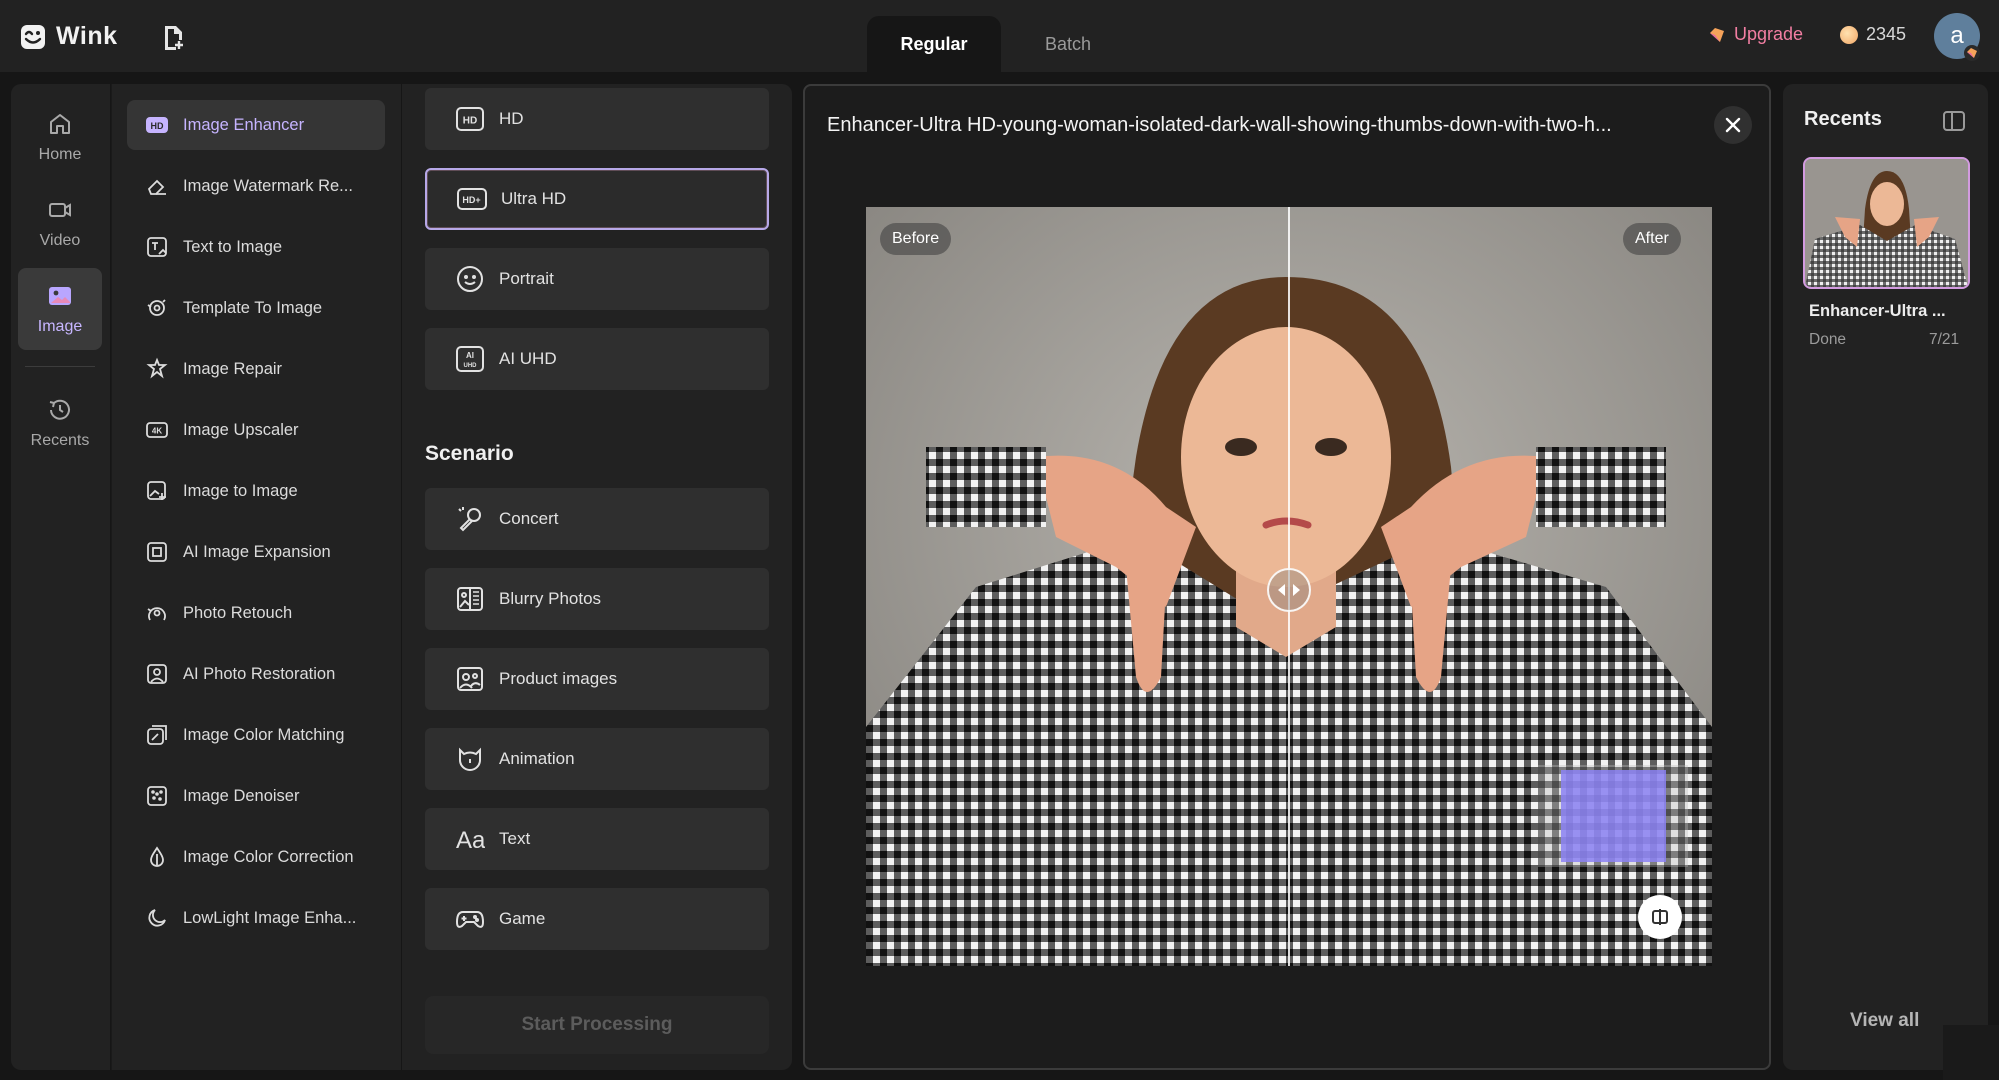 The height and width of the screenshot is (1080, 1999). Describe the element at coordinates (69, 36) in the screenshot. I see `app-logo: Wink` at that location.